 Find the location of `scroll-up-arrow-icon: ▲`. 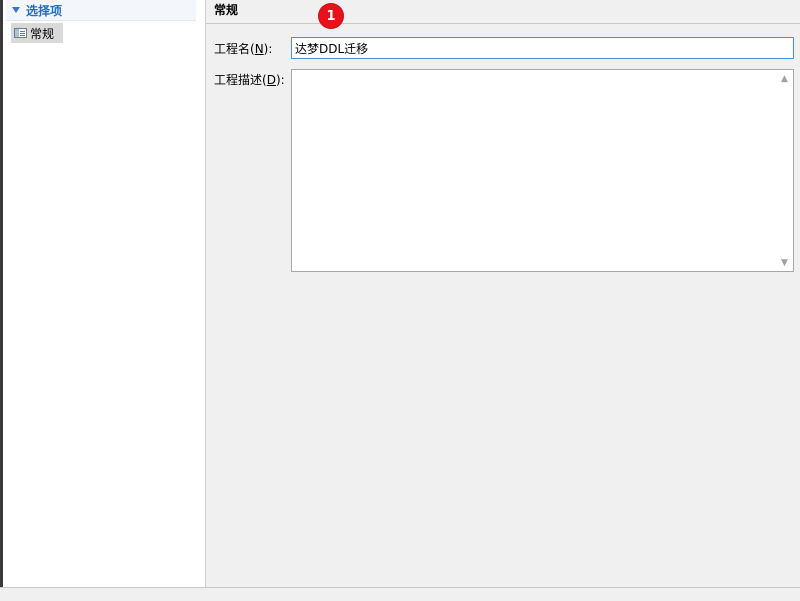

scroll-up-arrow-icon: ▲ is located at coordinates (784, 78).